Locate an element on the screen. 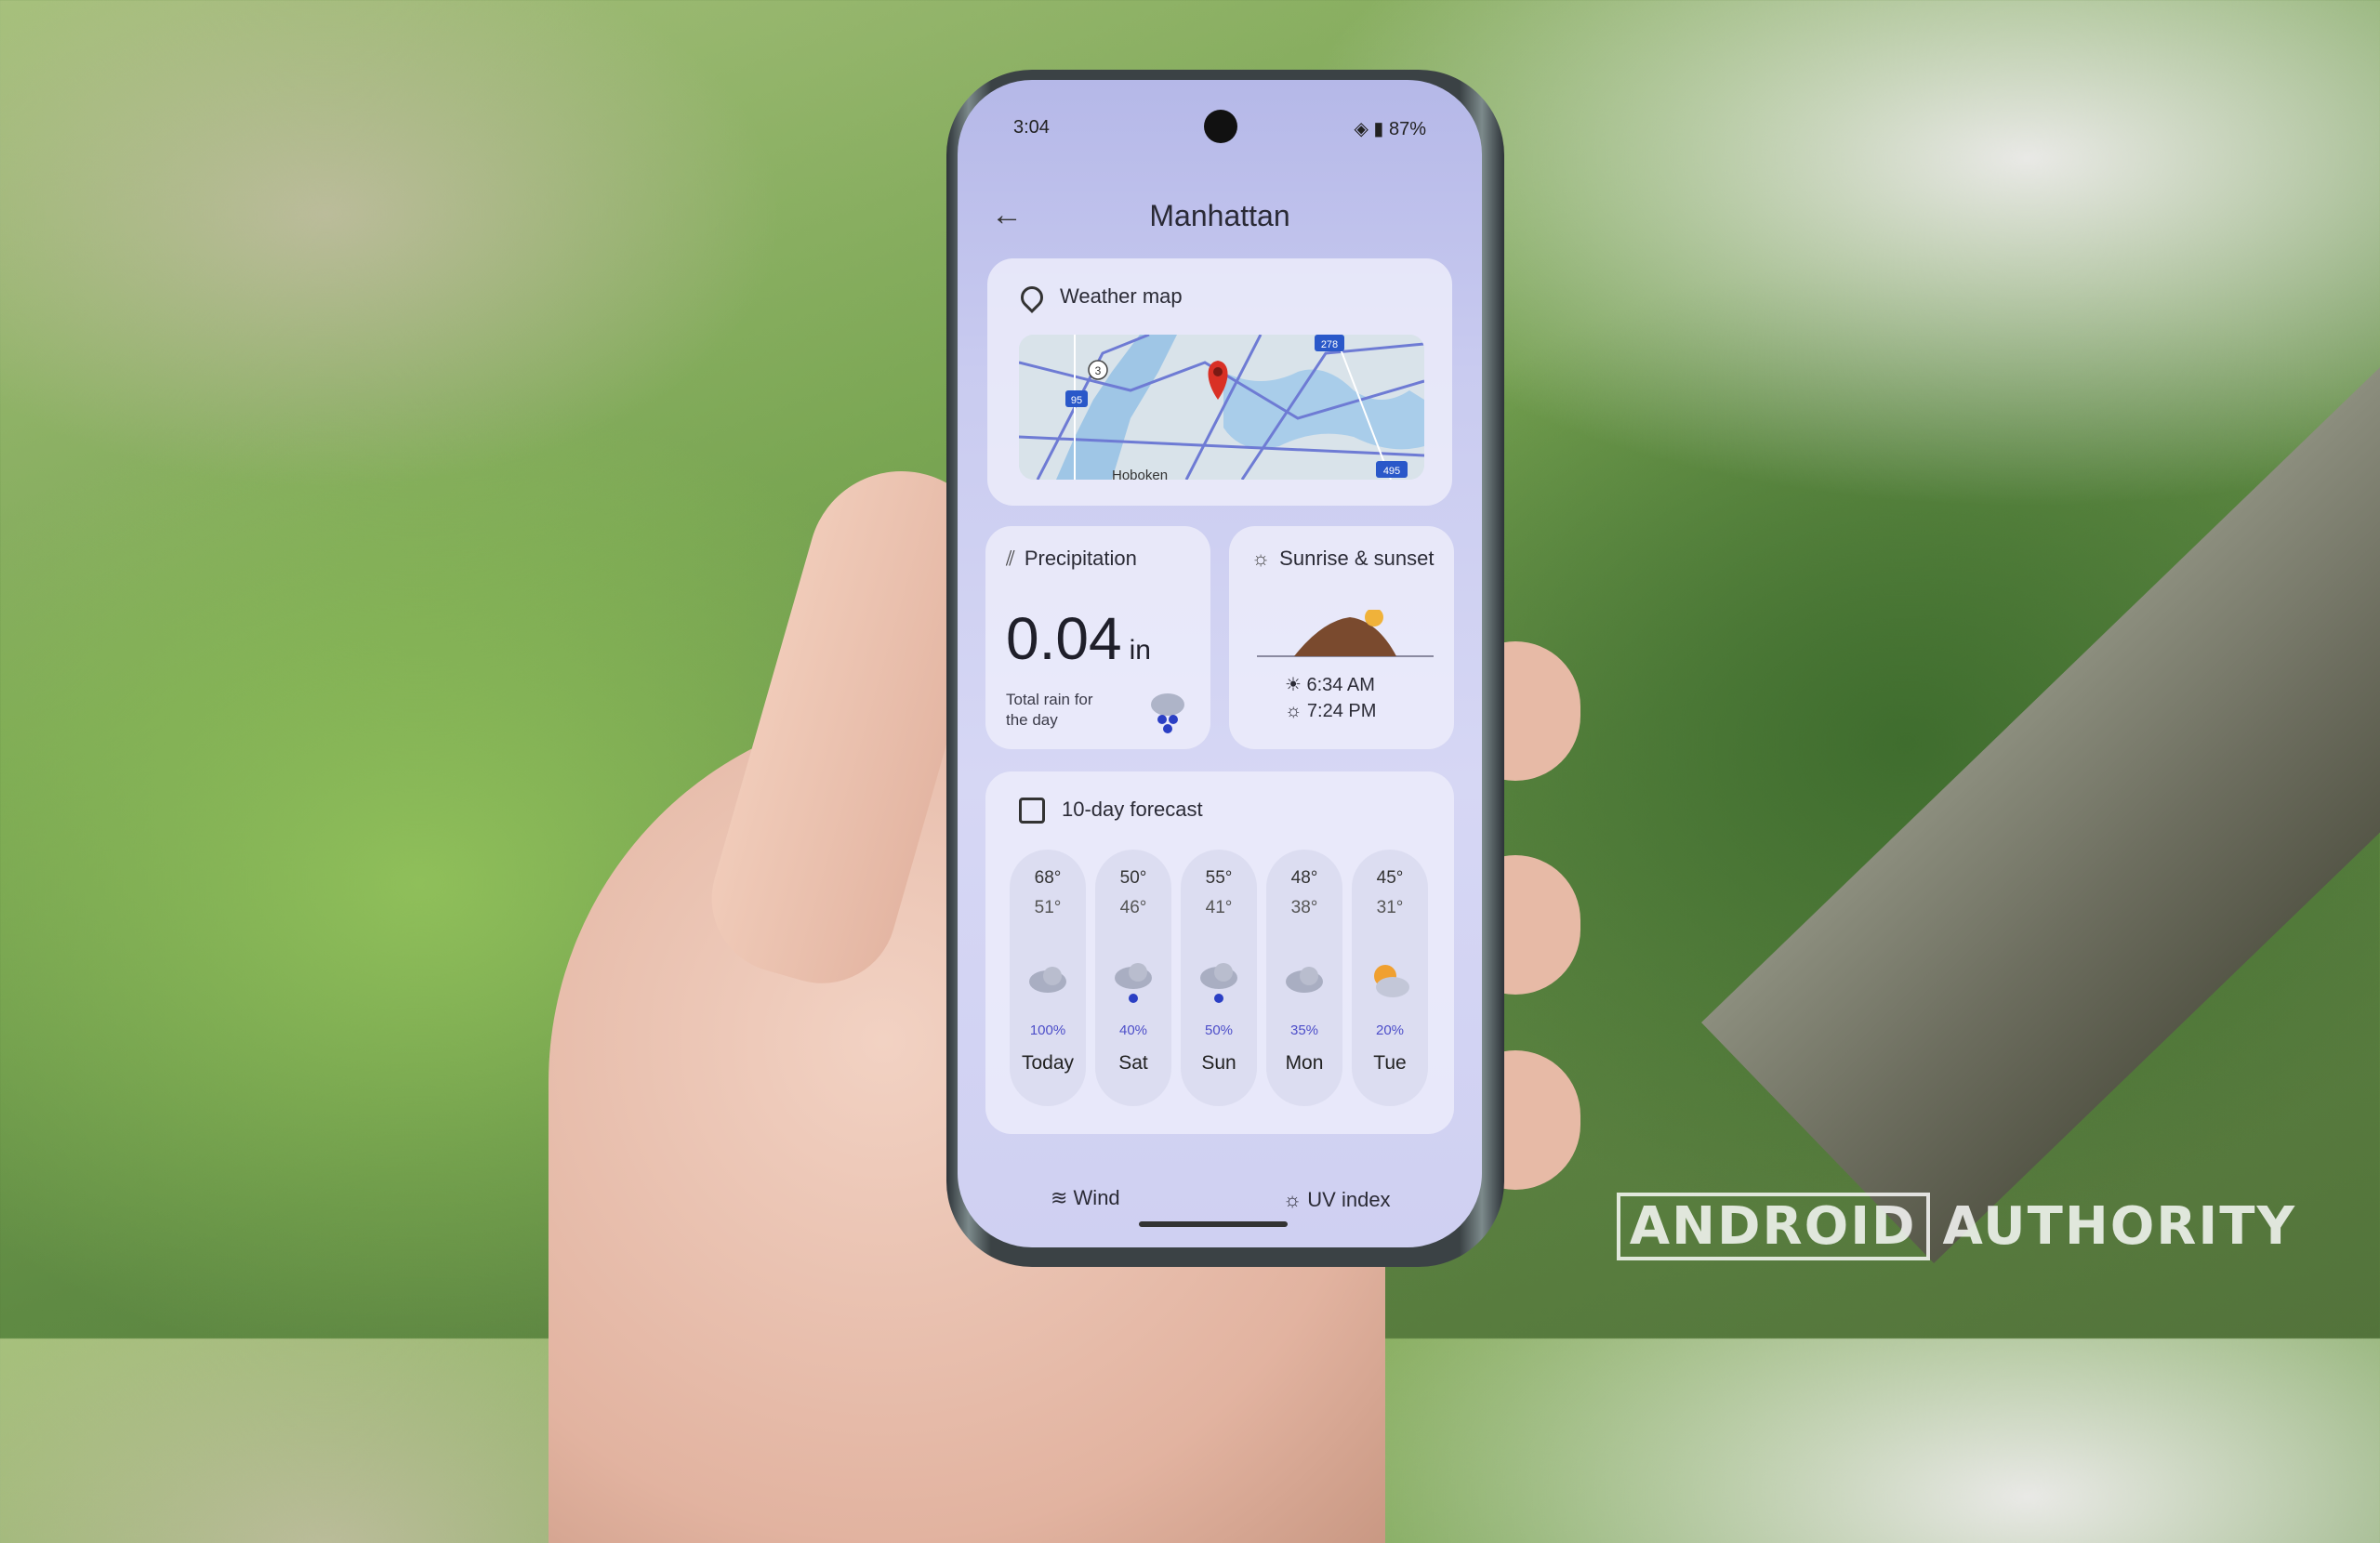  rain-lines-icon: ⫽ is located at coordinates (1010, 558).